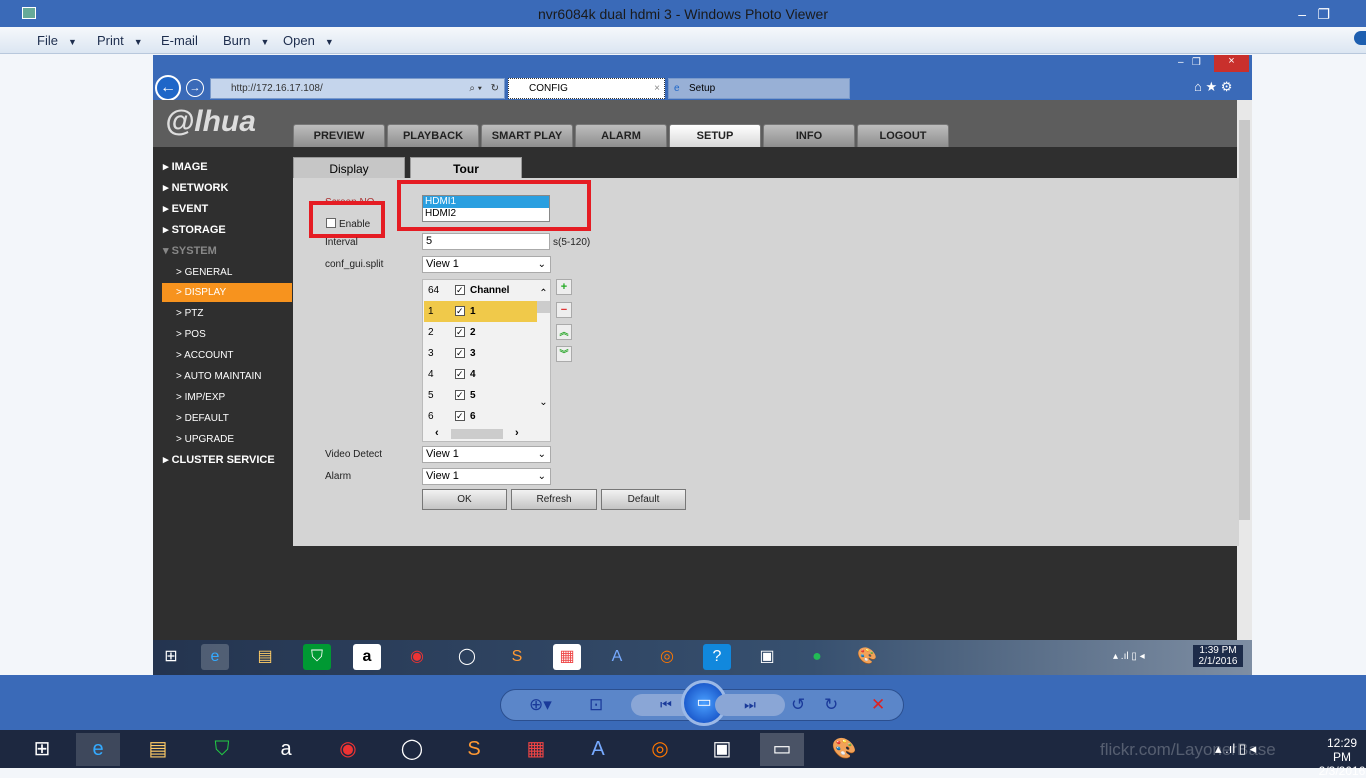 The width and height of the screenshot is (1366, 778). I want to click on nav-smart-play: SMART PLAY, so click(527, 135).